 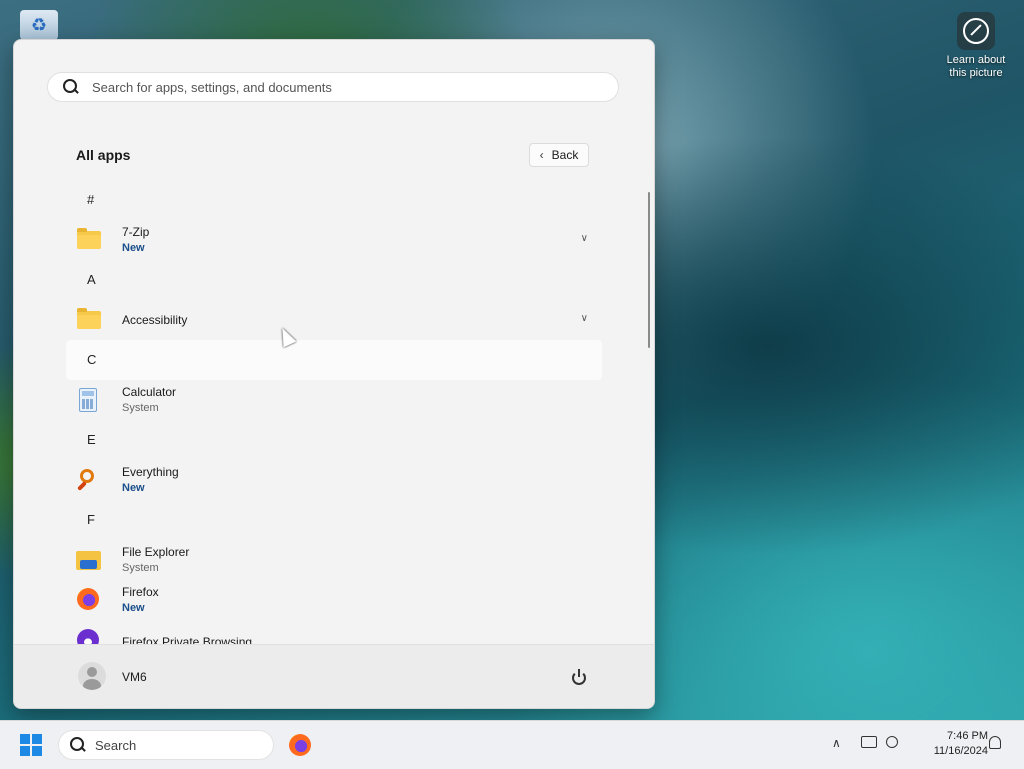 What do you see at coordinates (334, 440) in the screenshot?
I see `letter-header: E` at bounding box center [334, 440].